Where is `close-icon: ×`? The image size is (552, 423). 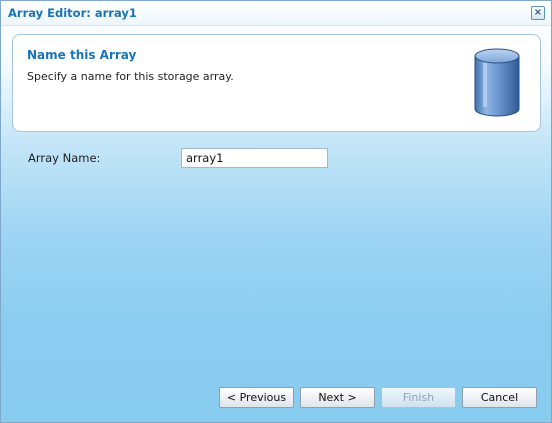
close-icon: × is located at coordinates (538, 12).